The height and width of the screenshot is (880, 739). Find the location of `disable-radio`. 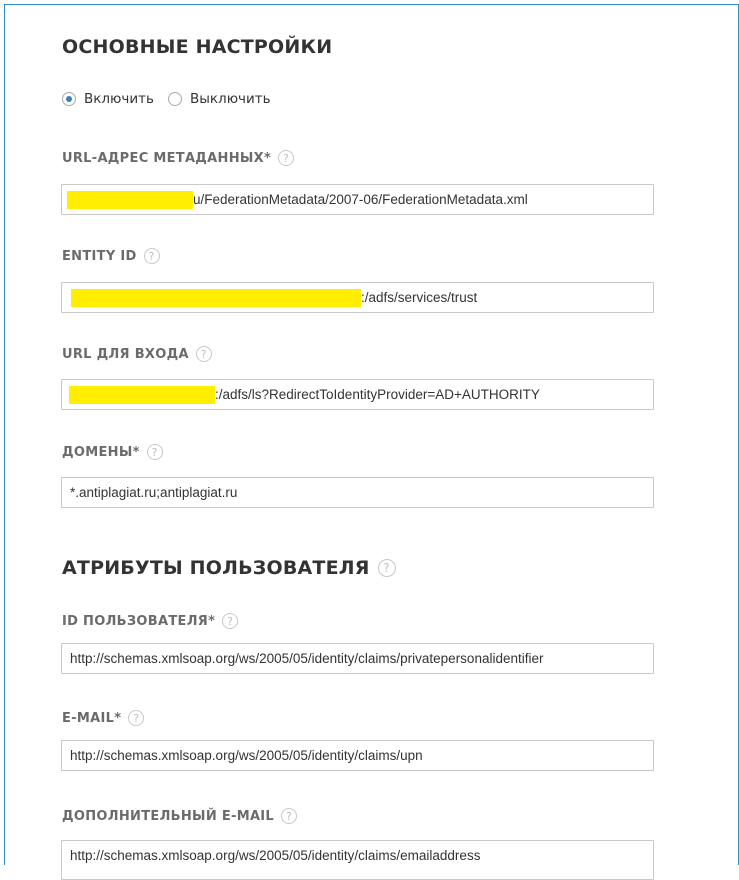

disable-radio is located at coordinates (174, 99).